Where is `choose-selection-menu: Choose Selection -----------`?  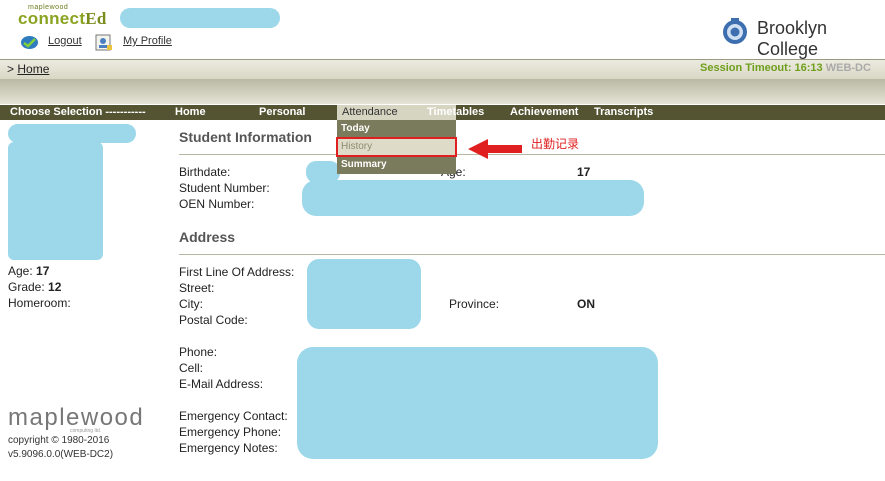
choose-selection-menu: Choose Selection ----------- is located at coordinates (78, 112).